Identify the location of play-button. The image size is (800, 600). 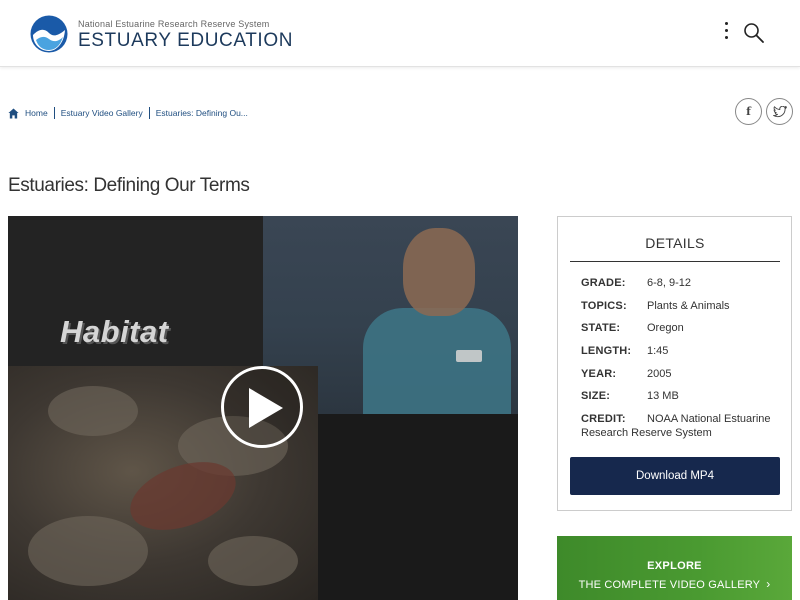
(262, 407).